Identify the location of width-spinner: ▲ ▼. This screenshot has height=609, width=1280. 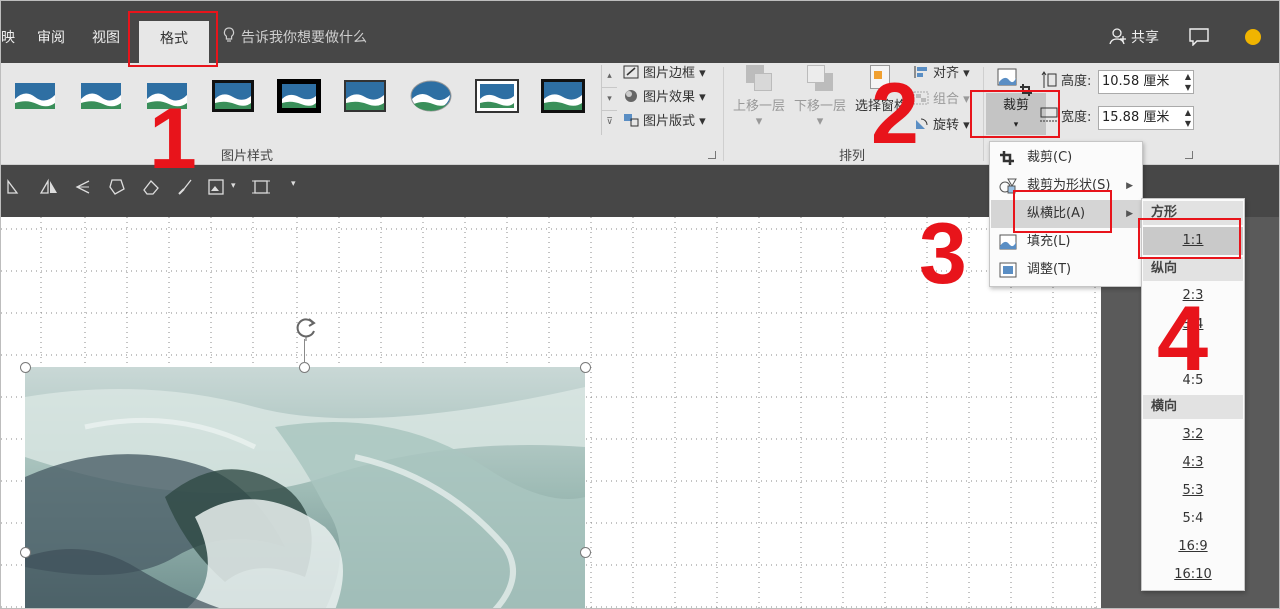
(1188, 118).